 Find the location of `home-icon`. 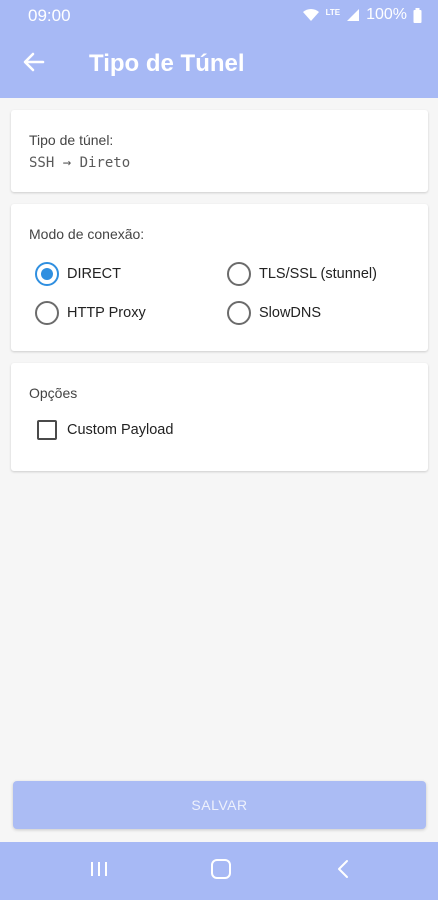

home-icon is located at coordinates (221, 871).